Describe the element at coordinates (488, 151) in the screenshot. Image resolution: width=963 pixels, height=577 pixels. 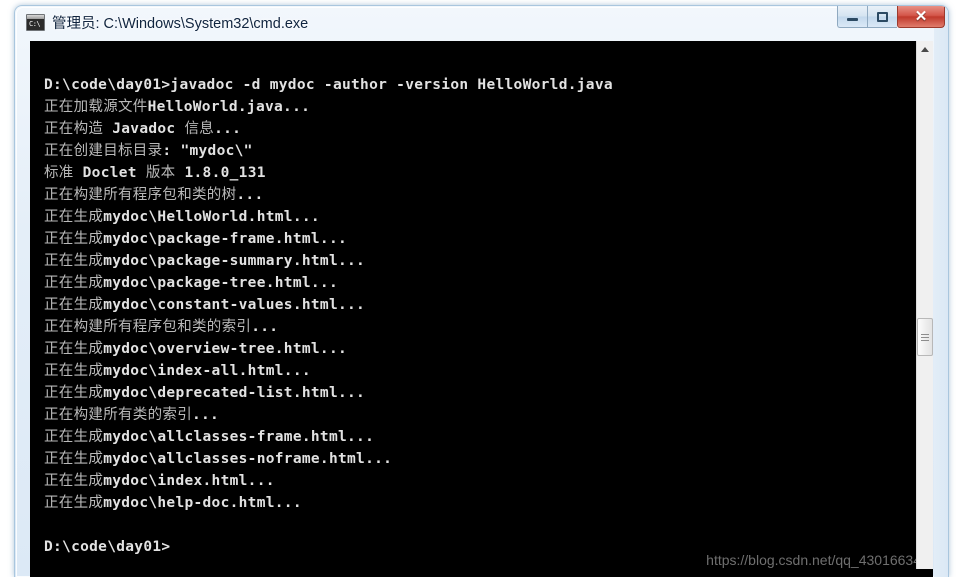
I see `console-line: 正在创建目标目录: "mydoc\"` at that location.